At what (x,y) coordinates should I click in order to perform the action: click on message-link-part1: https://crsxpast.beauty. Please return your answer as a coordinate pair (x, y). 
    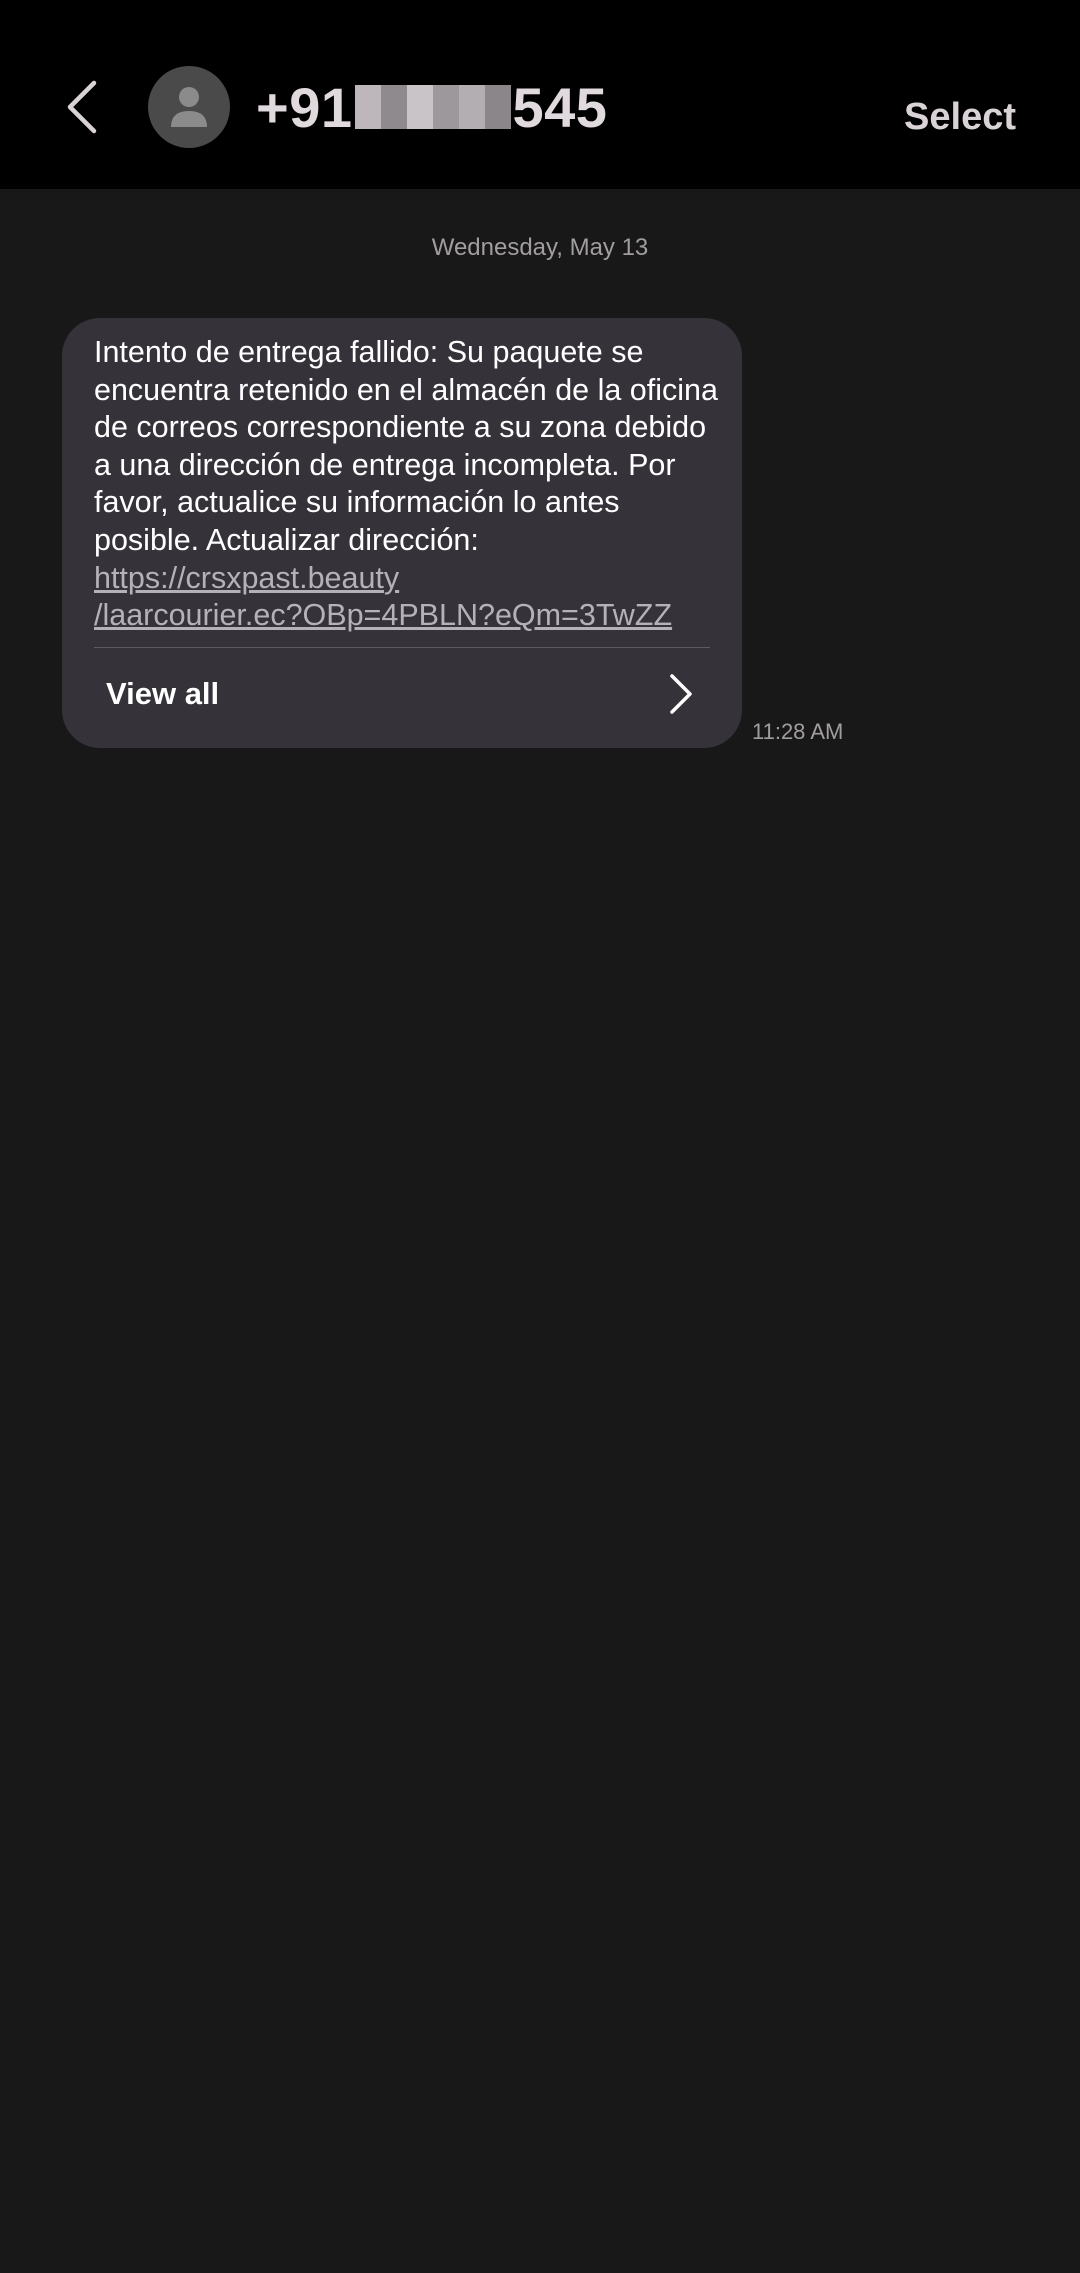
    Looking at the image, I should click on (247, 577).